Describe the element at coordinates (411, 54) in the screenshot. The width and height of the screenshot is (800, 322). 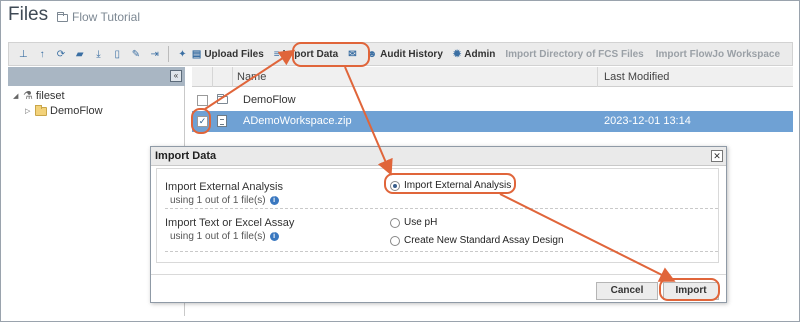
I see `audit-history-label: Audit History` at that location.